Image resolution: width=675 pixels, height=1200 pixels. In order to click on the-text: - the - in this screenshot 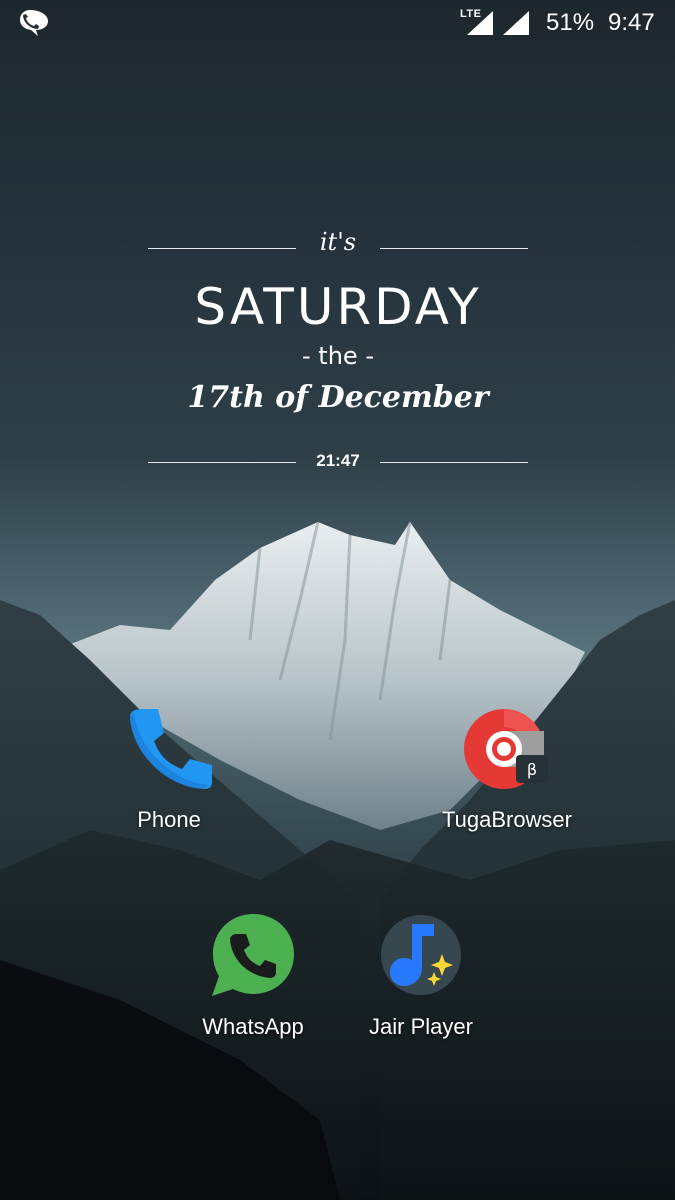, I will do `click(338, 356)`.